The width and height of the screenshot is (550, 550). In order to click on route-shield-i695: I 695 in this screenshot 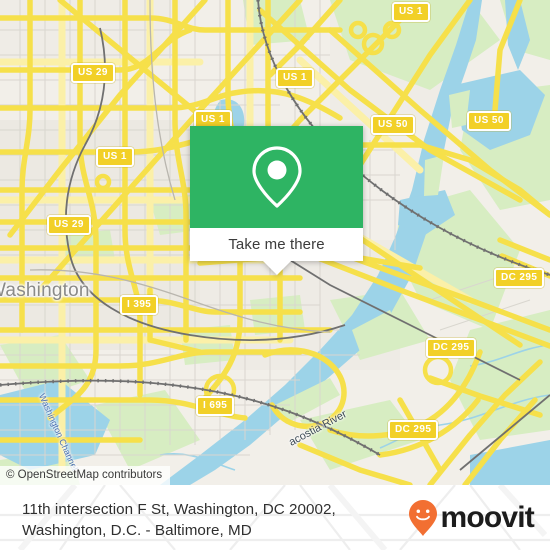, I will do `click(215, 406)`.